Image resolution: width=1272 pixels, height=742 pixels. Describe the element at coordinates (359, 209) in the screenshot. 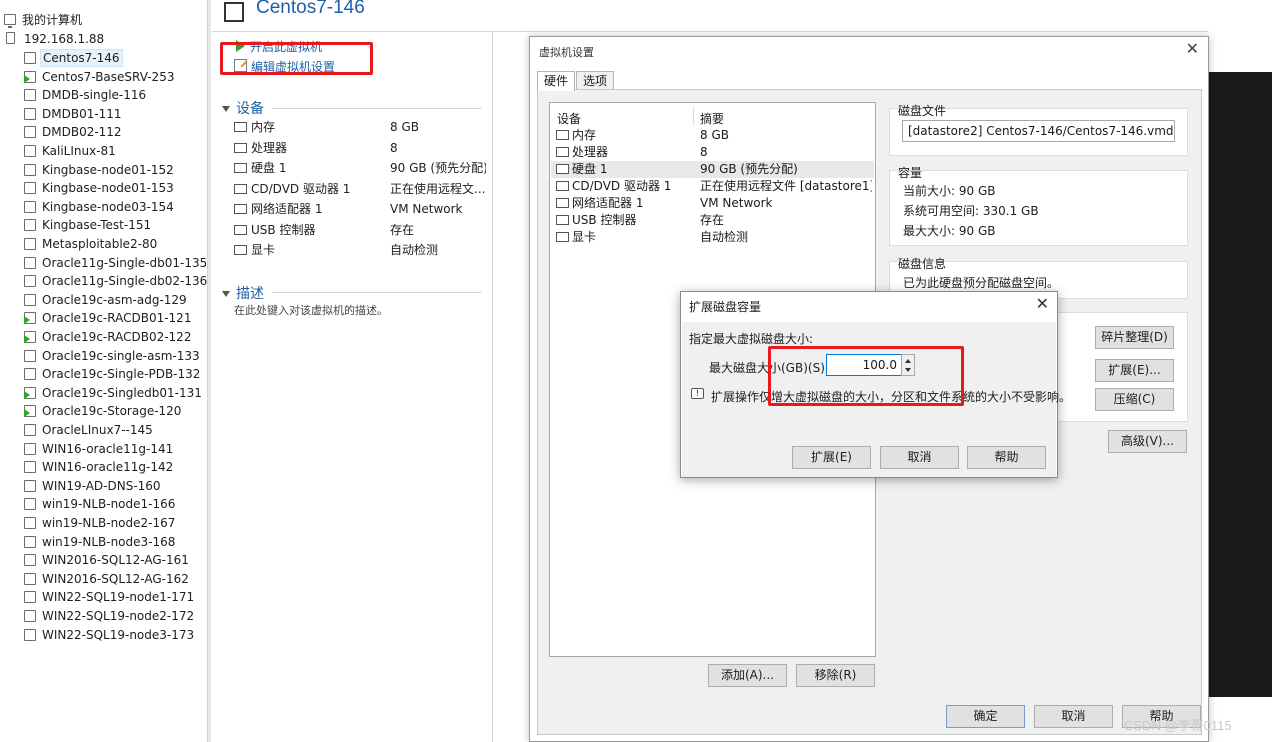

I see `device-row: 网络适配器 1 VM Network` at that location.